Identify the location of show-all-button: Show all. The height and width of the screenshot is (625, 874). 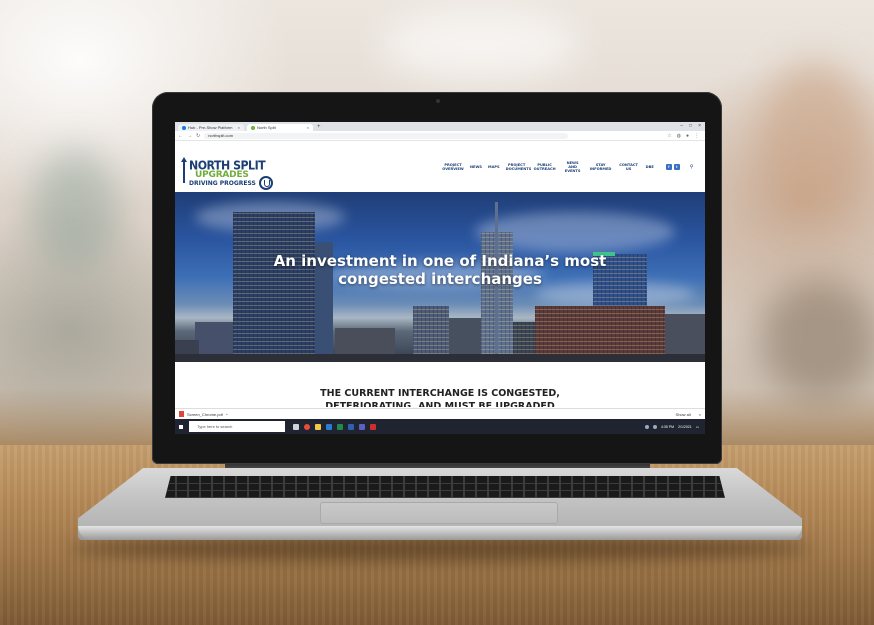
(683, 414).